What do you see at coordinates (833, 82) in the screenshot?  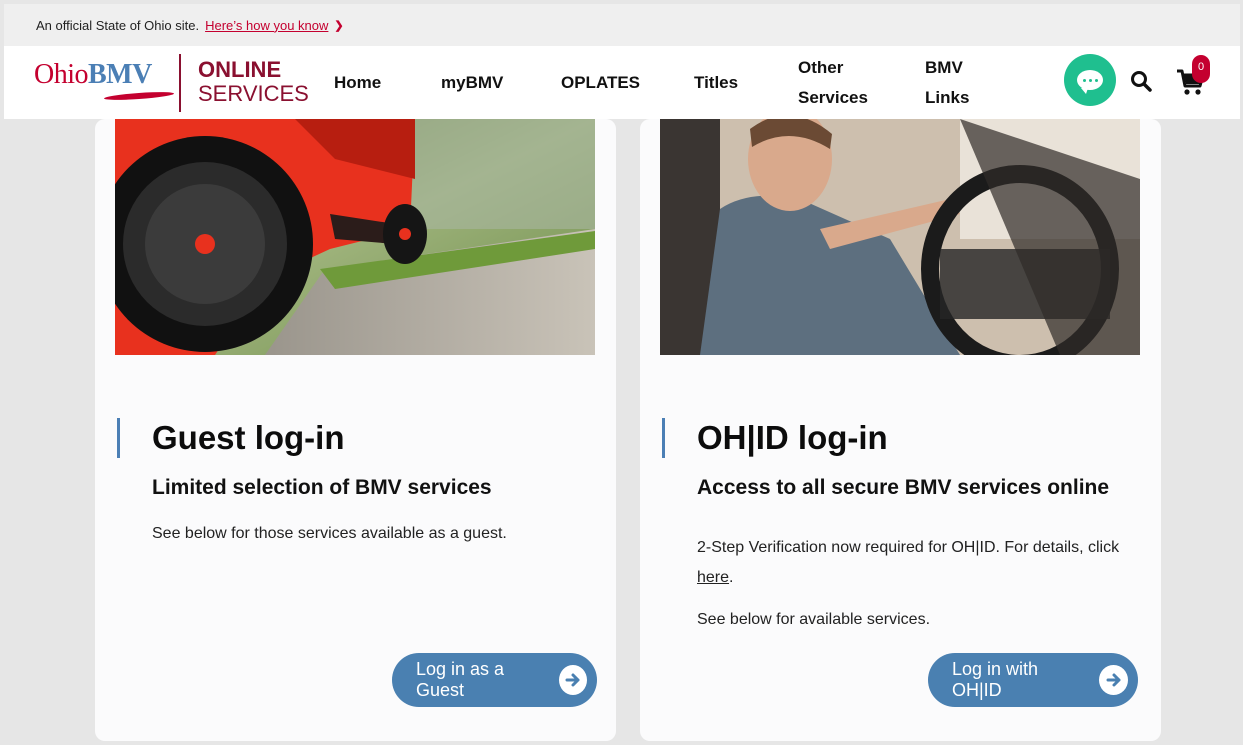 I see `nav-other-services: Other Services` at bounding box center [833, 82].